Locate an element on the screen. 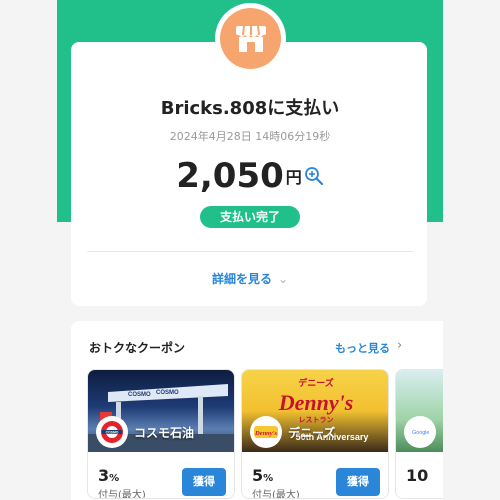  coupon-card-google: Google 10 is located at coordinates (419, 434).